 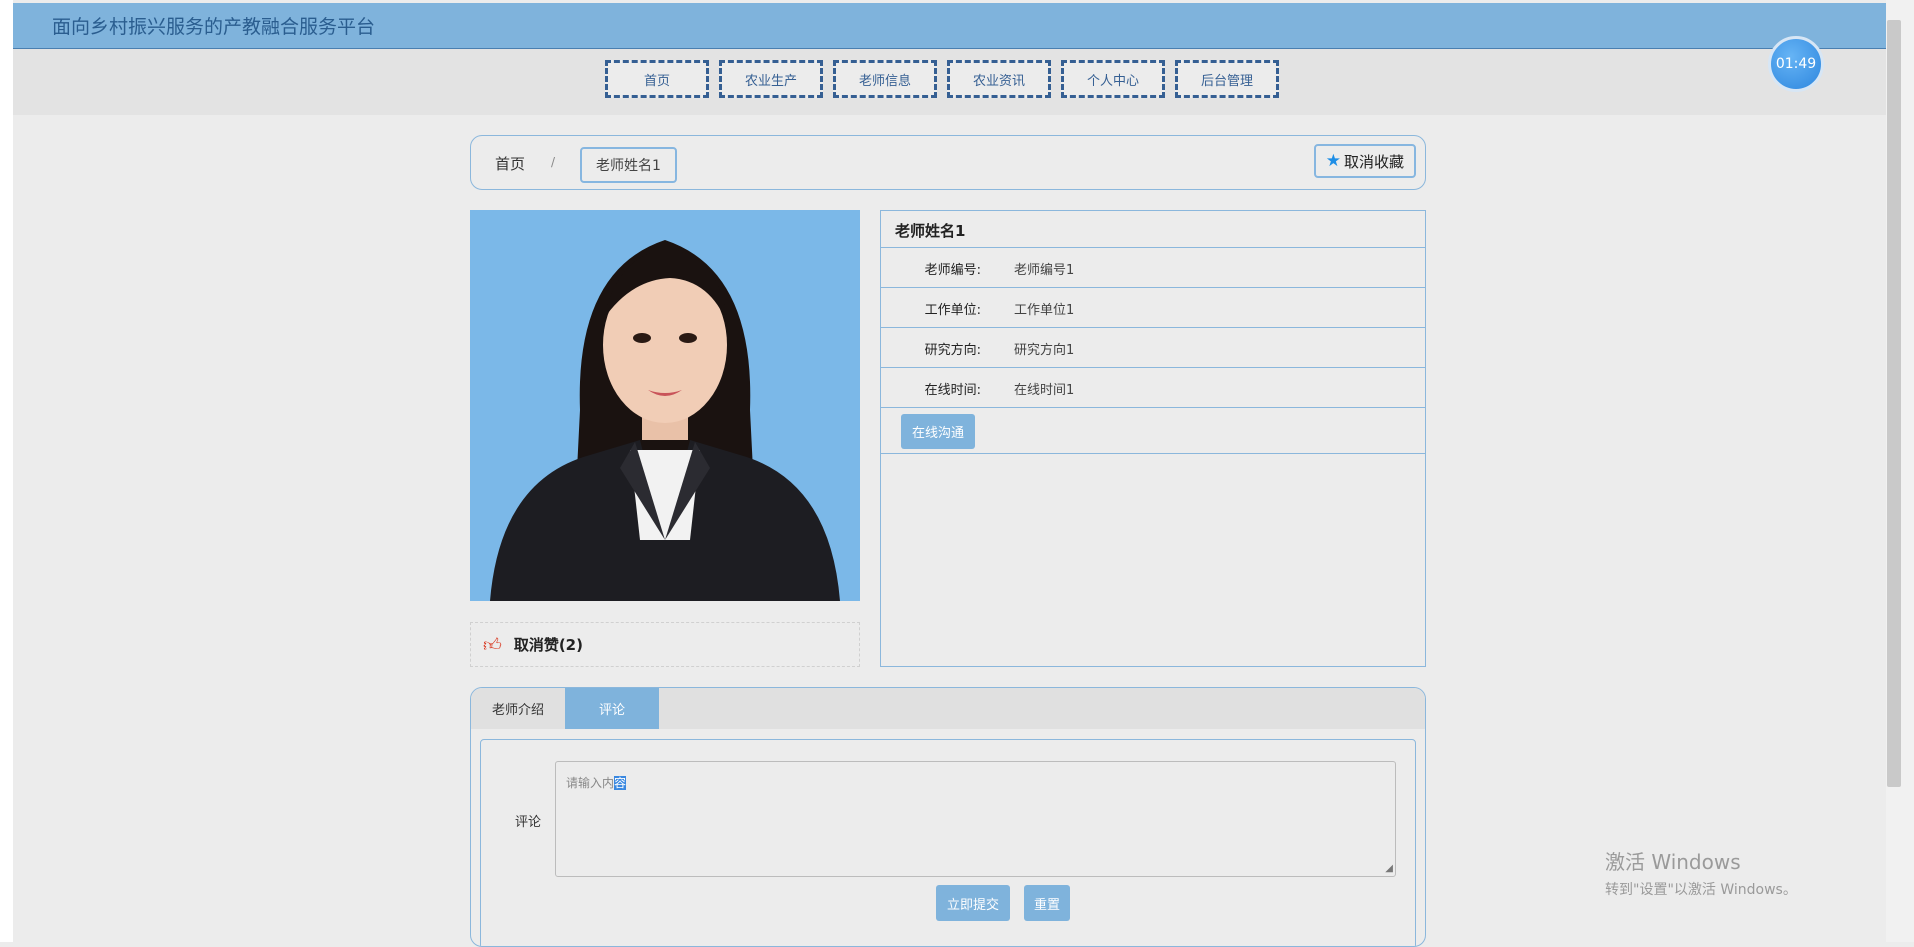 What do you see at coordinates (492, 645) in the screenshot?
I see `thumbs-up-icon: 👍︎` at bounding box center [492, 645].